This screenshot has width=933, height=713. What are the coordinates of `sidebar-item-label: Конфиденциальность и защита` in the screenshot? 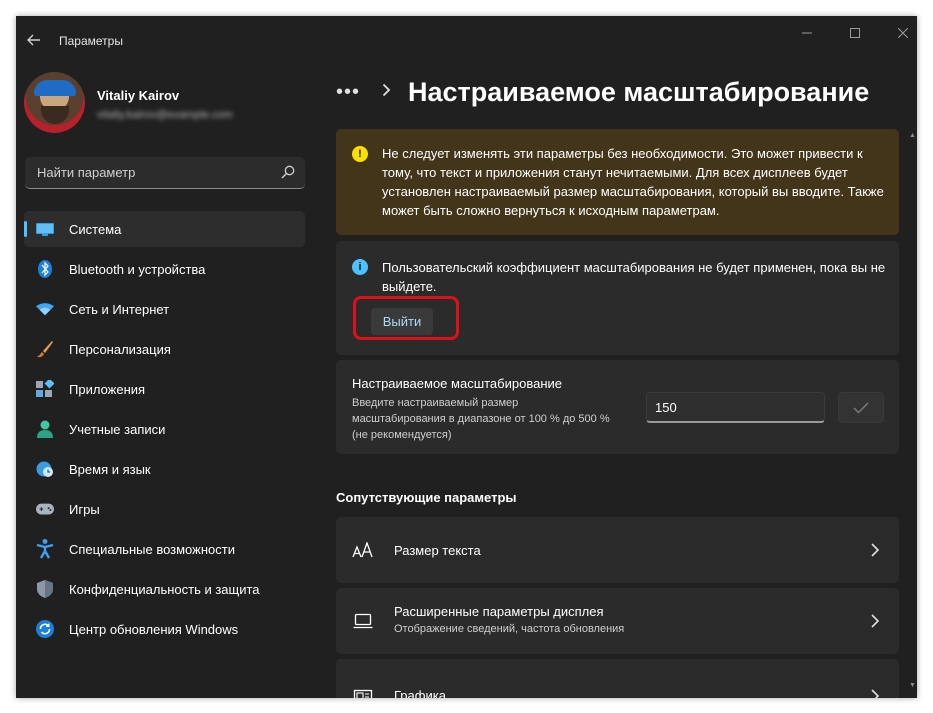 It's located at (164, 589).